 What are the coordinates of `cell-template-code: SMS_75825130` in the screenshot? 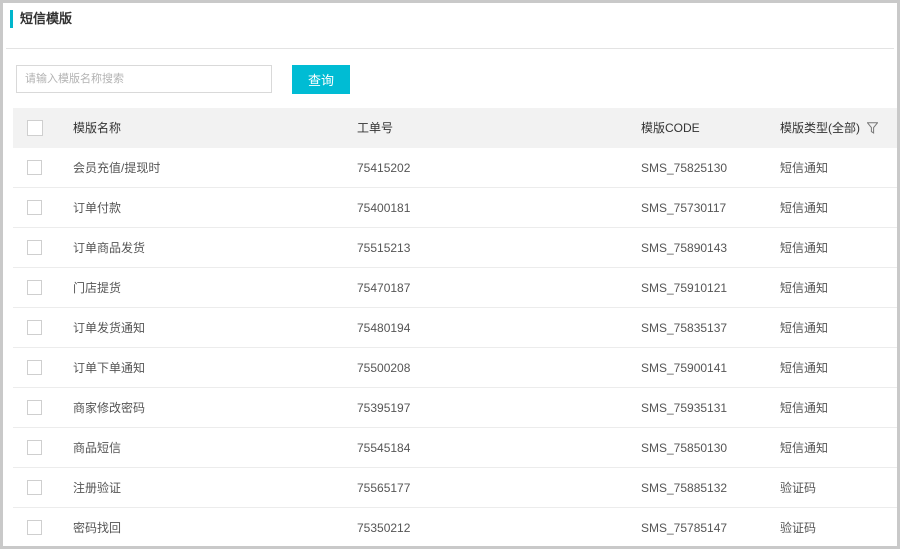 It's located at (684, 168).